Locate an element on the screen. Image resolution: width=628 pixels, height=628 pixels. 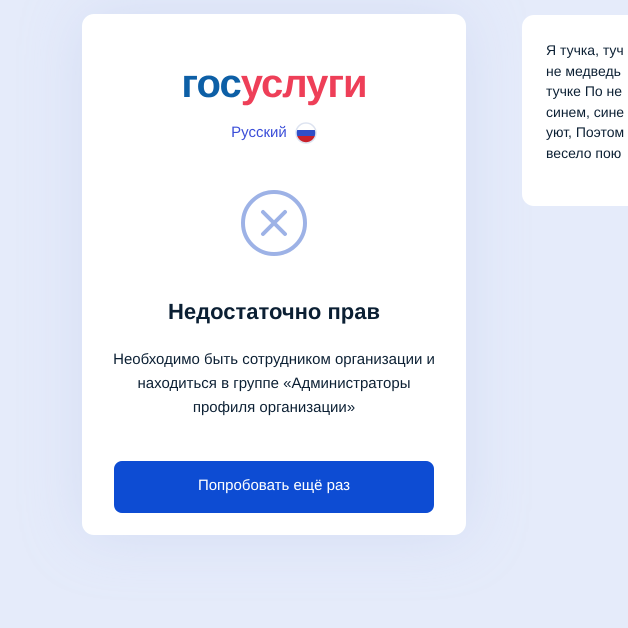
error-message: Необходимо быть сотрудником организации и находиться в группе «Администраторы профиля организации» is located at coordinates (274, 384).